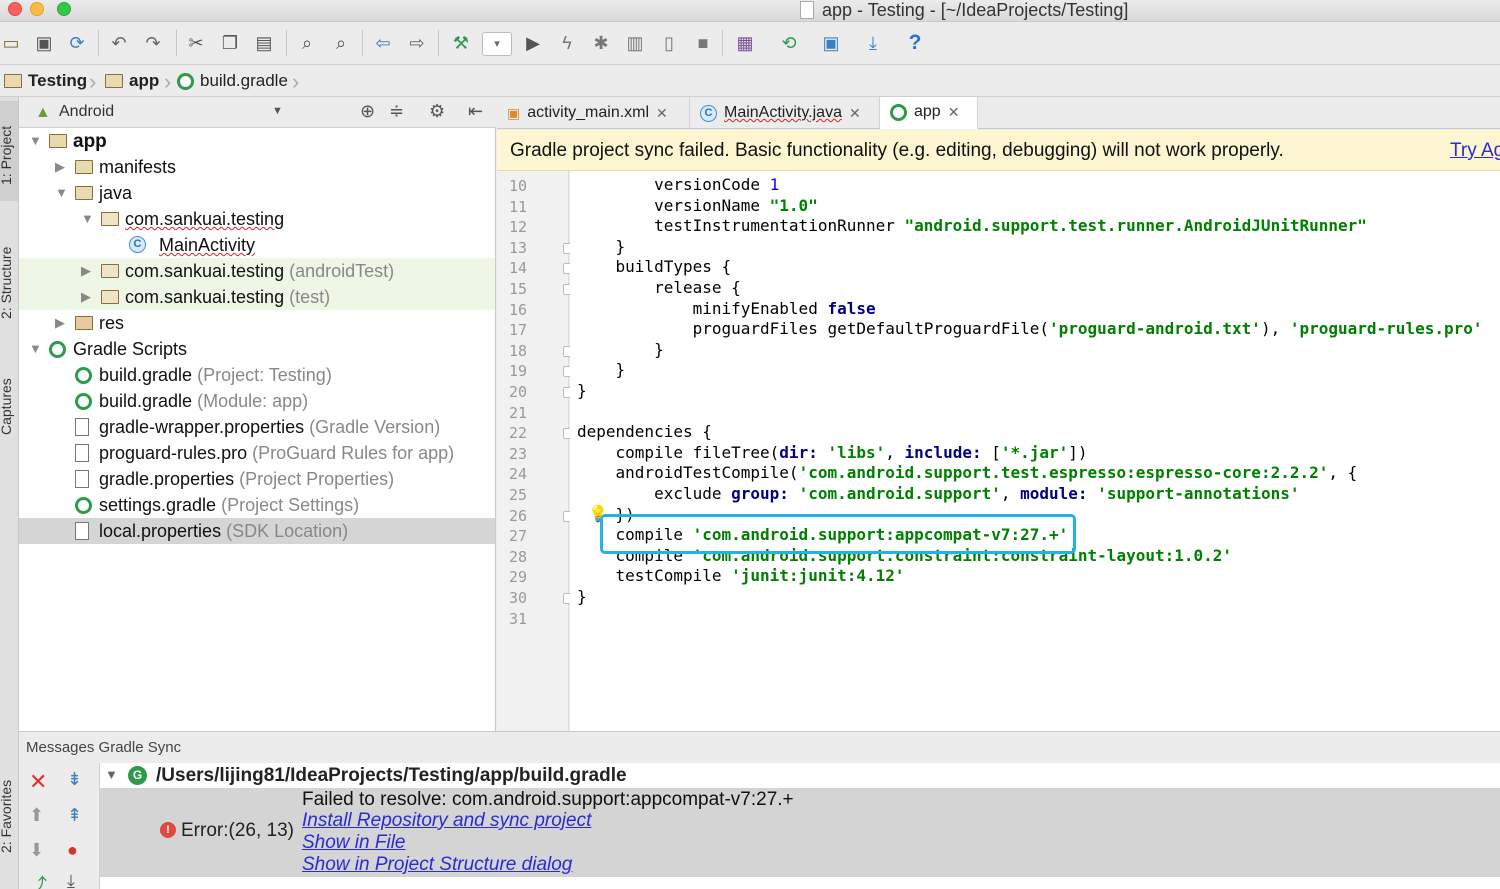 The height and width of the screenshot is (889, 1500). I want to click on debug-icon: ✱, so click(601, 43).